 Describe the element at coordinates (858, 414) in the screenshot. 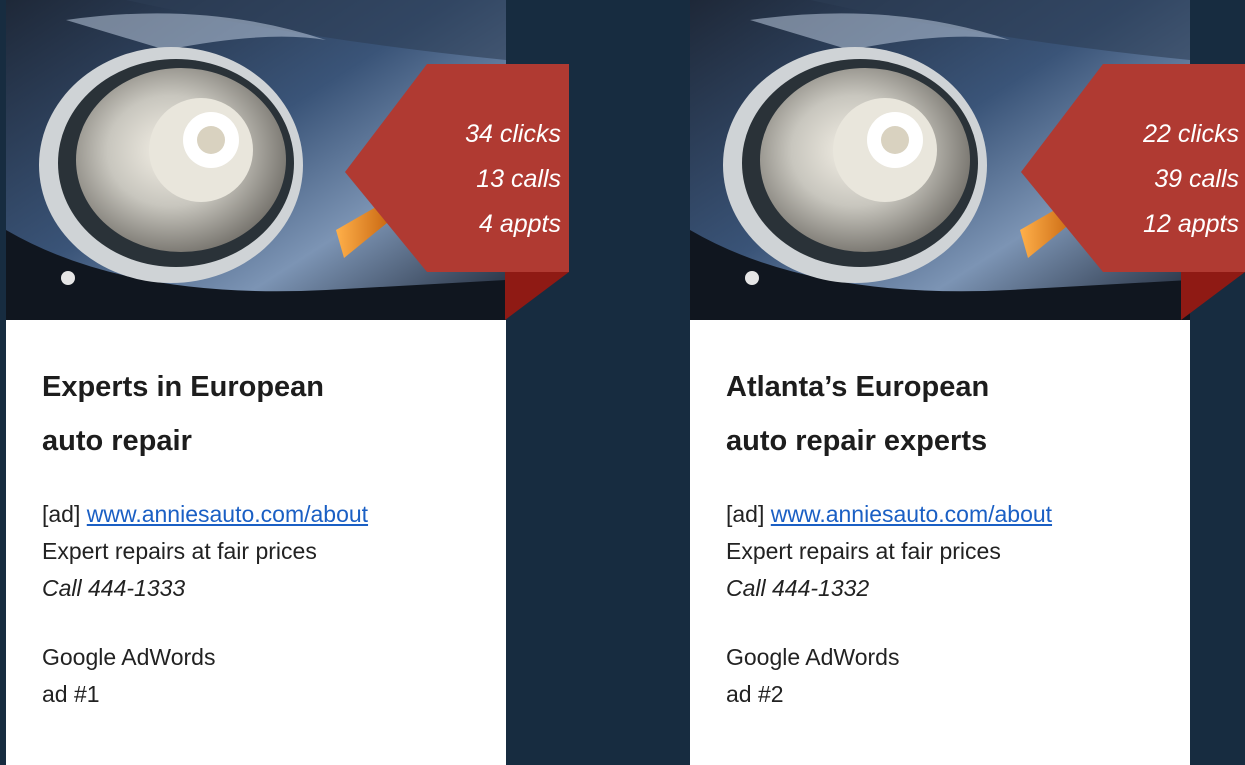

I see `ad-headline: Atlanta’s European auto repair experts` at that location.